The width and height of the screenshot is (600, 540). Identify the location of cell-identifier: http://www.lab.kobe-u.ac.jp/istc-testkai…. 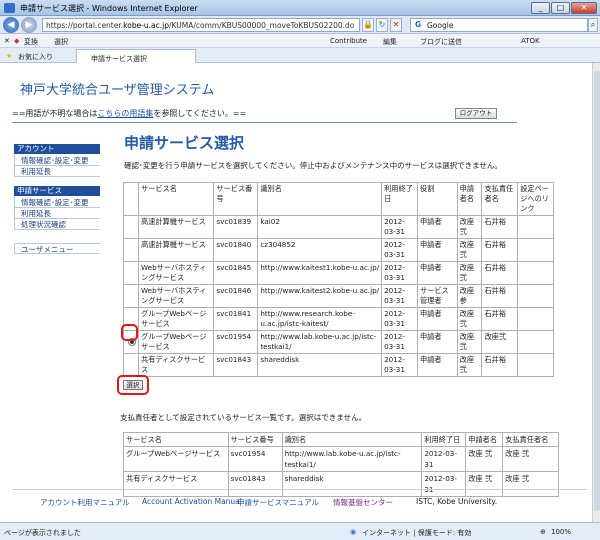
(352, 459).